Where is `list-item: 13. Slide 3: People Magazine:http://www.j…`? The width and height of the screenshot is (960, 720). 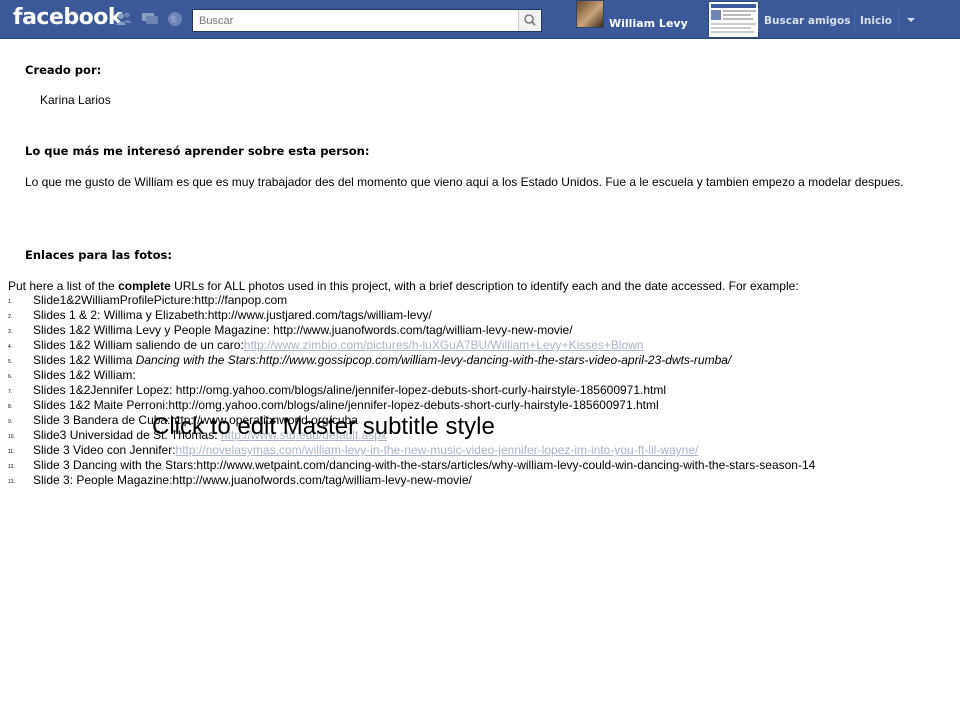
list-item: 13. Slide 3: People Magazine:http://www.j… is located at coordinates (453, 480).